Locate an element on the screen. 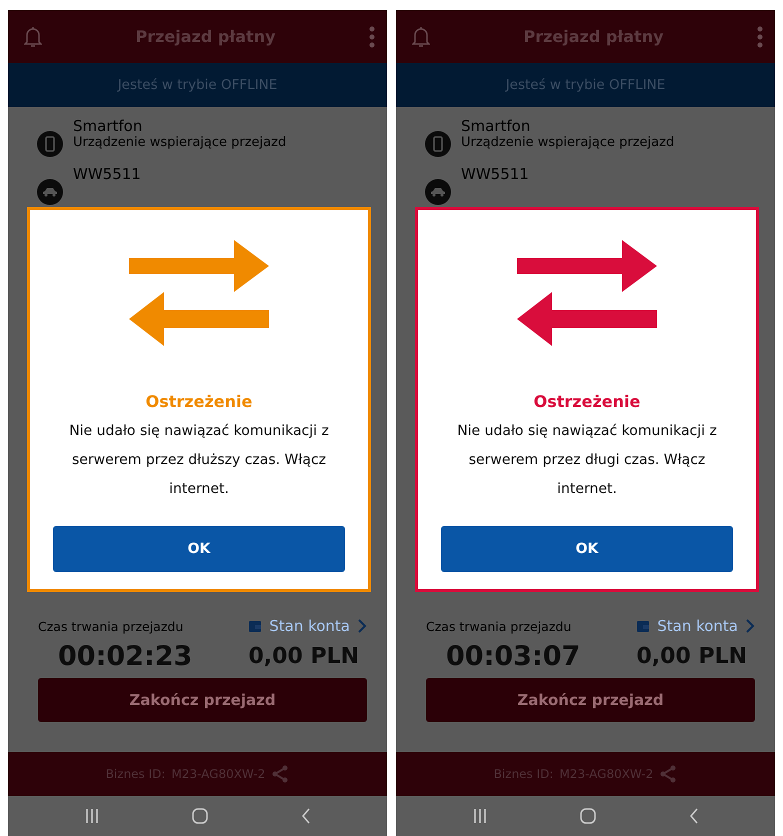 This screenshot has width=783, height=836. dialog-message: Nie udało się nawiązać komunikacji z serwerem przez długi czas. Włącz internet. is located at coordinates (587, 460).